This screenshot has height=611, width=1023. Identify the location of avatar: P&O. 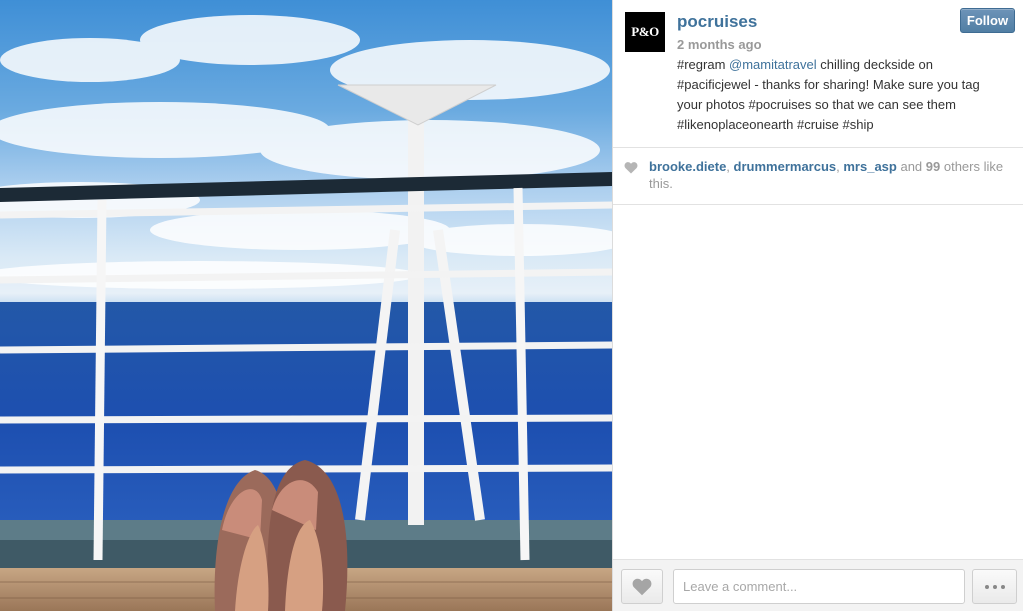
(645, 32).